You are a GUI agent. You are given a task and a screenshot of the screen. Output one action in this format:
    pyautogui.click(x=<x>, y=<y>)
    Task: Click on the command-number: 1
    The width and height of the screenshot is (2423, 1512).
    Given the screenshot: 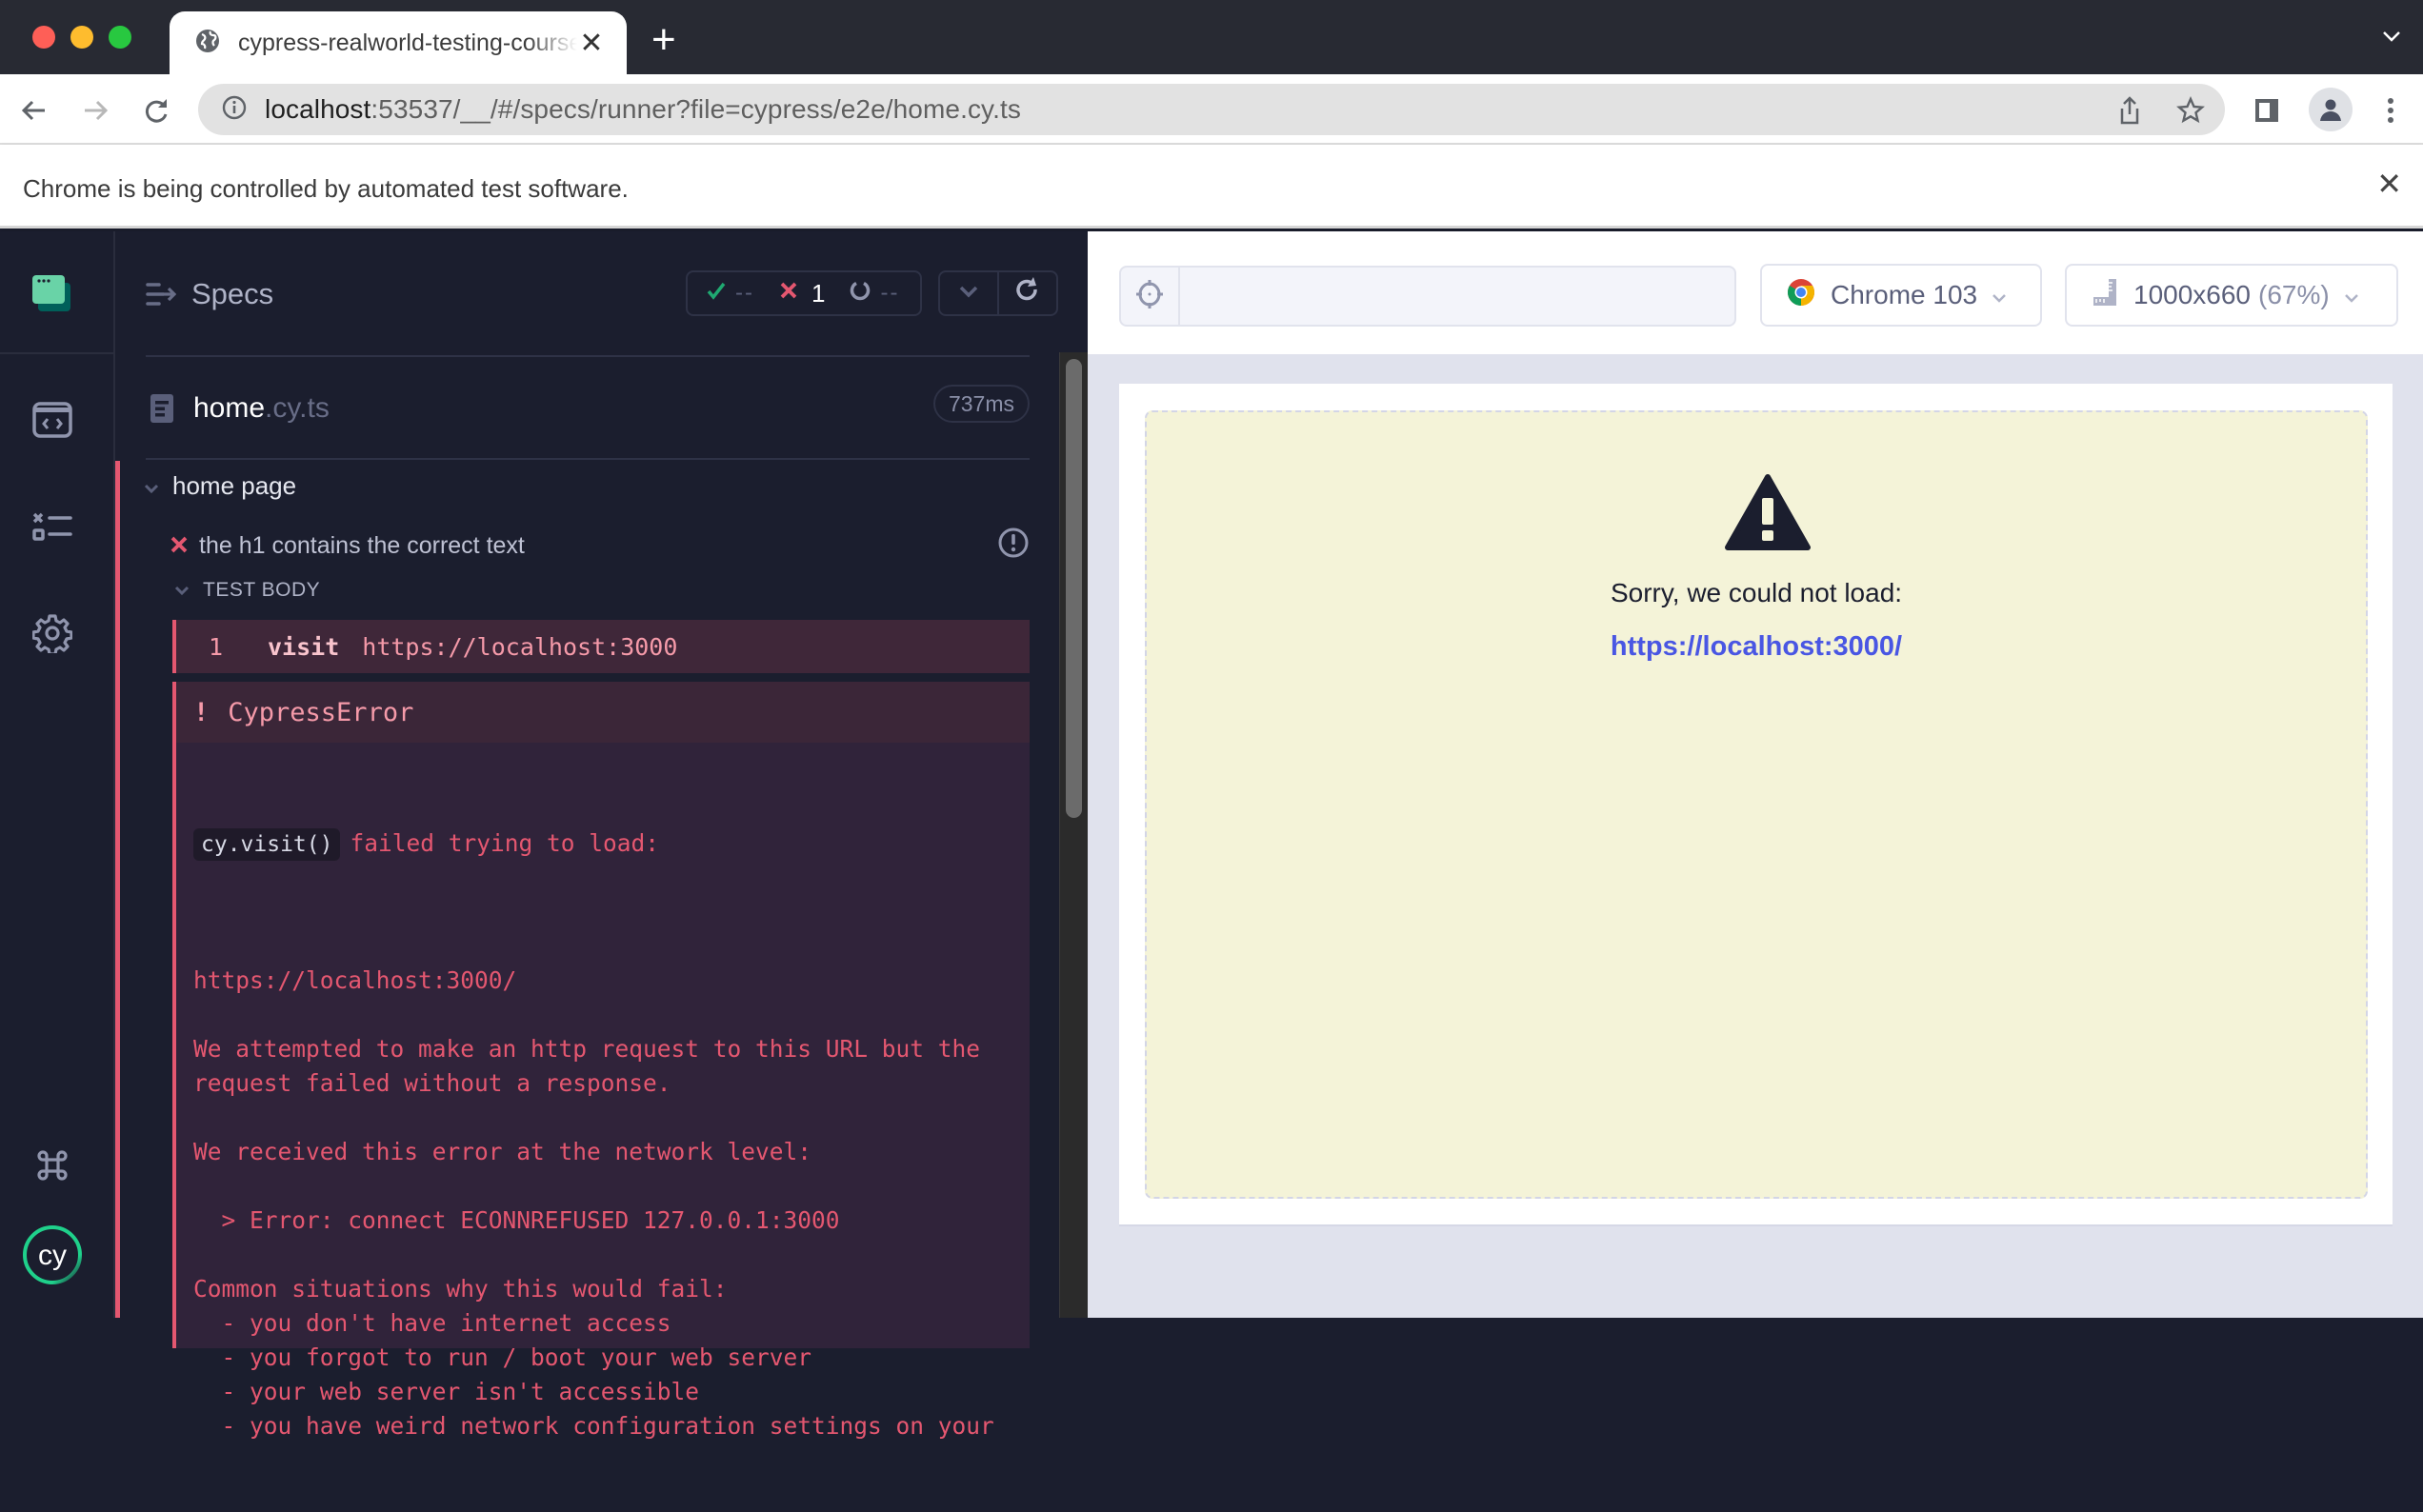 What is the action you would take?
    pyautogui.click(x=217, y=646)
    